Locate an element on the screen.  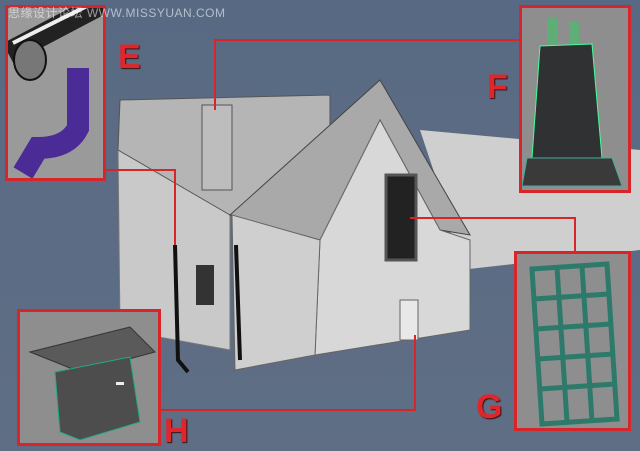
bay-window is located at coordinates (409, 320).